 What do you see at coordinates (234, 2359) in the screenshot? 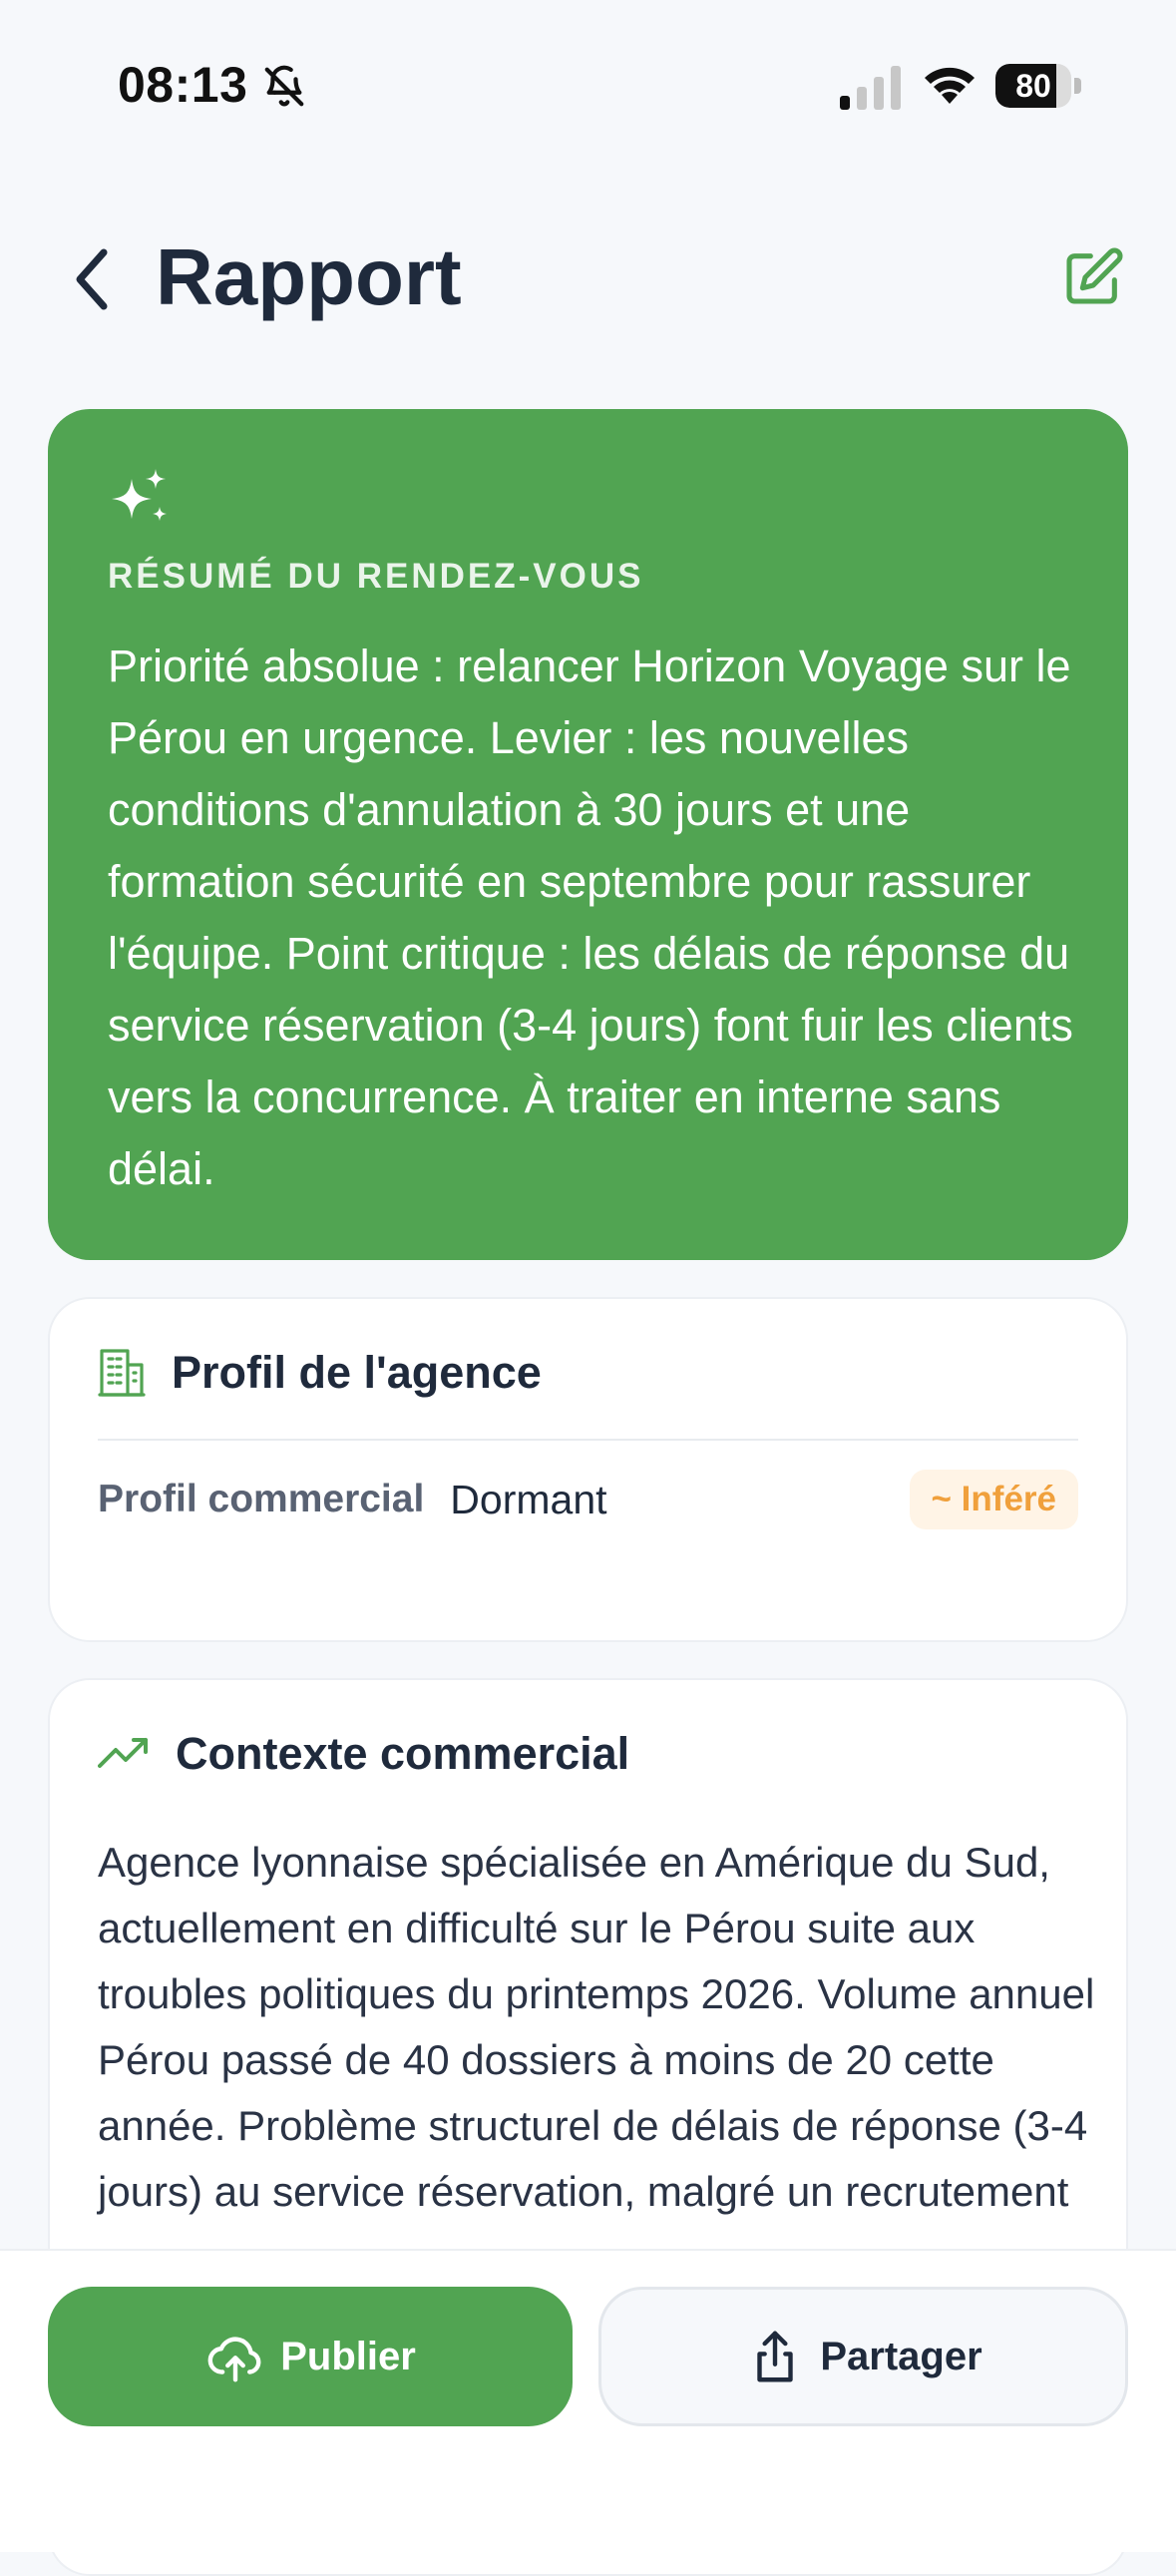
I see `cloud-upload-icon` at bounding box center [234, 2359].